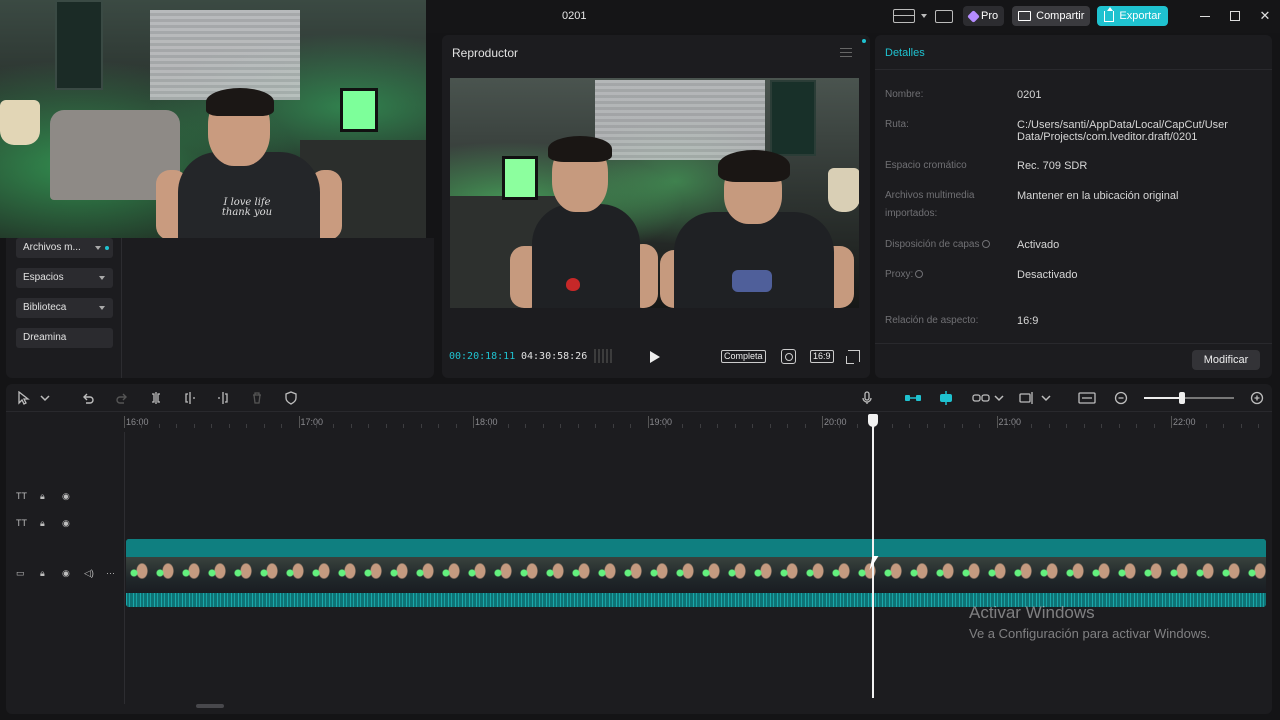 This screenshot has height=720, width=1280. I want to click on magnet-link-icon, so click(913, 398).